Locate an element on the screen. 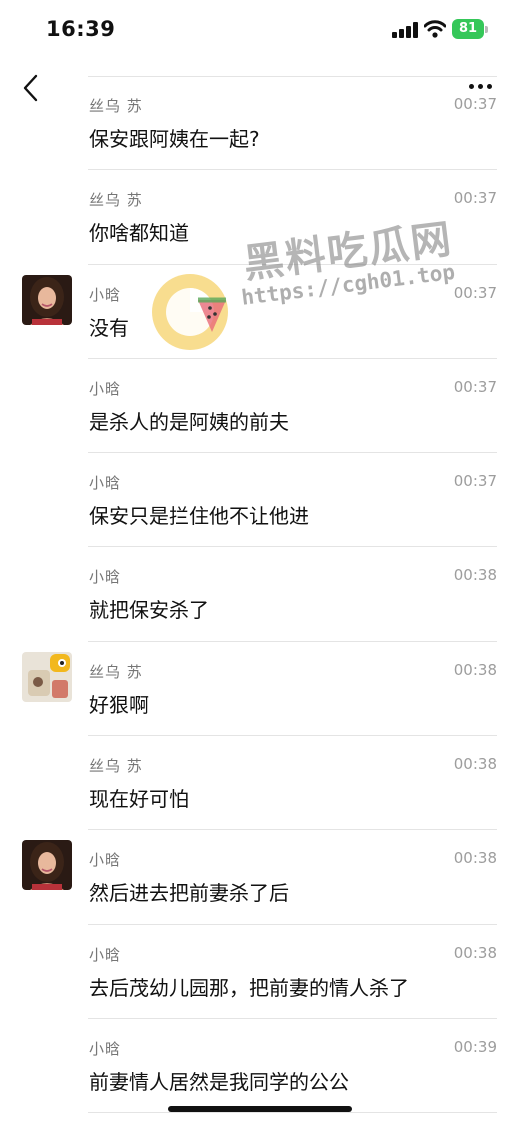 The image size is (519, 1125). message-text: 去后茂幼儿园那，把前妻的情人杀了 is located at coordinates (249, 987).